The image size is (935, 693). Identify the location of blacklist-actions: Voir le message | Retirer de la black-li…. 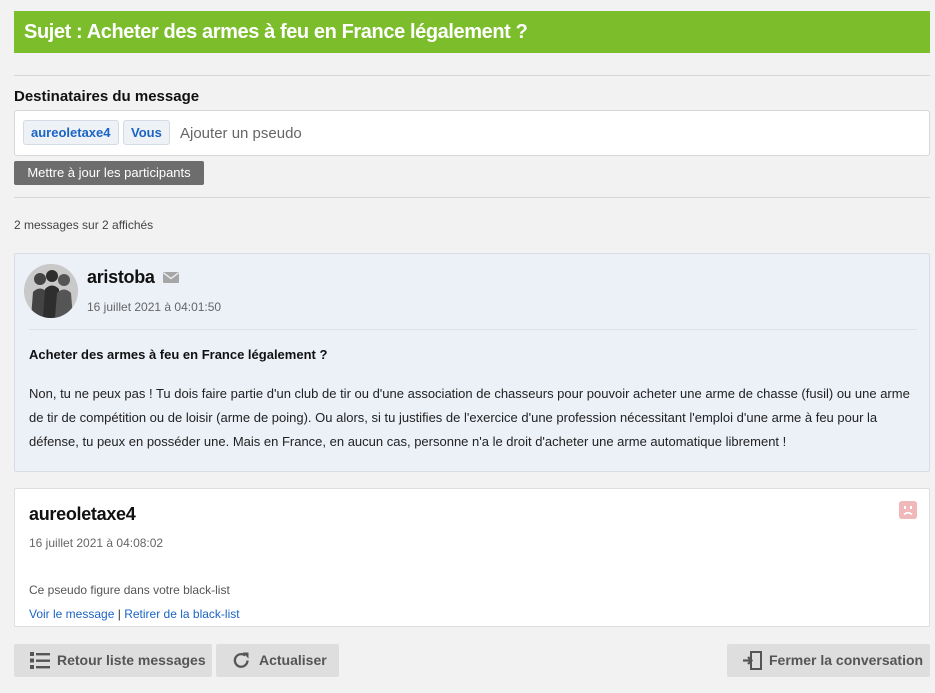
(134, 614).